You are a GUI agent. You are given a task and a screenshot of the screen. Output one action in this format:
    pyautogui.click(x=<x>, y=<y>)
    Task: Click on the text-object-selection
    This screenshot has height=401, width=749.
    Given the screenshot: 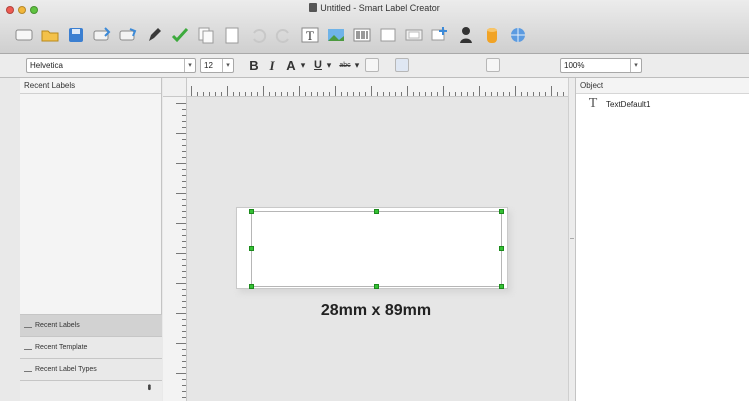 What is the action you would take?
    pyautogui.click(x=376, y=249)
    